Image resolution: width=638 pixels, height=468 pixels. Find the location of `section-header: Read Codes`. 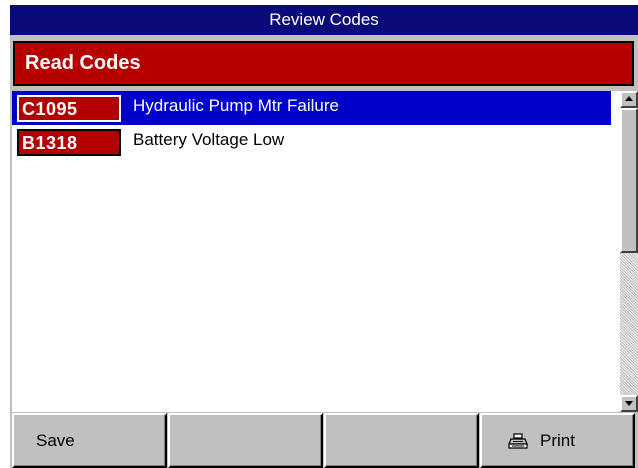

section-header: Read Codes is located at coordinates (323, 63).